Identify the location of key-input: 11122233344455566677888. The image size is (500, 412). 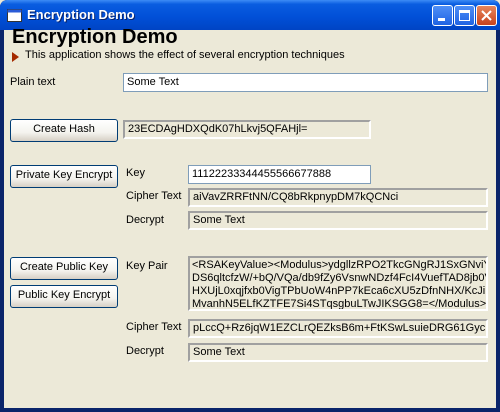
(279, 174).